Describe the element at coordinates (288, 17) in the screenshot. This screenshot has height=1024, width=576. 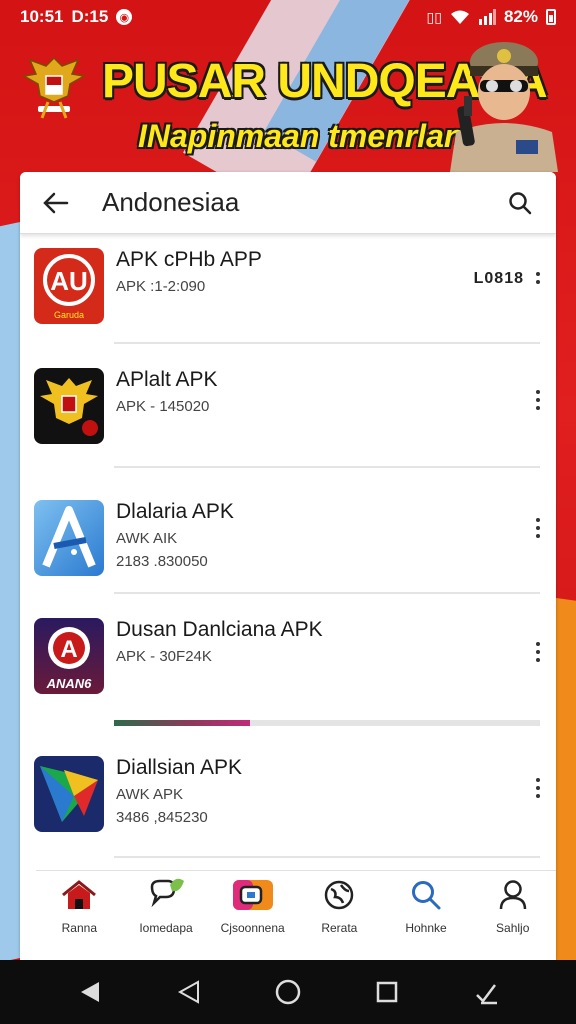
I see `status-bar: 10:51 D:15 ◉ ▯▯ 82%` at that location.